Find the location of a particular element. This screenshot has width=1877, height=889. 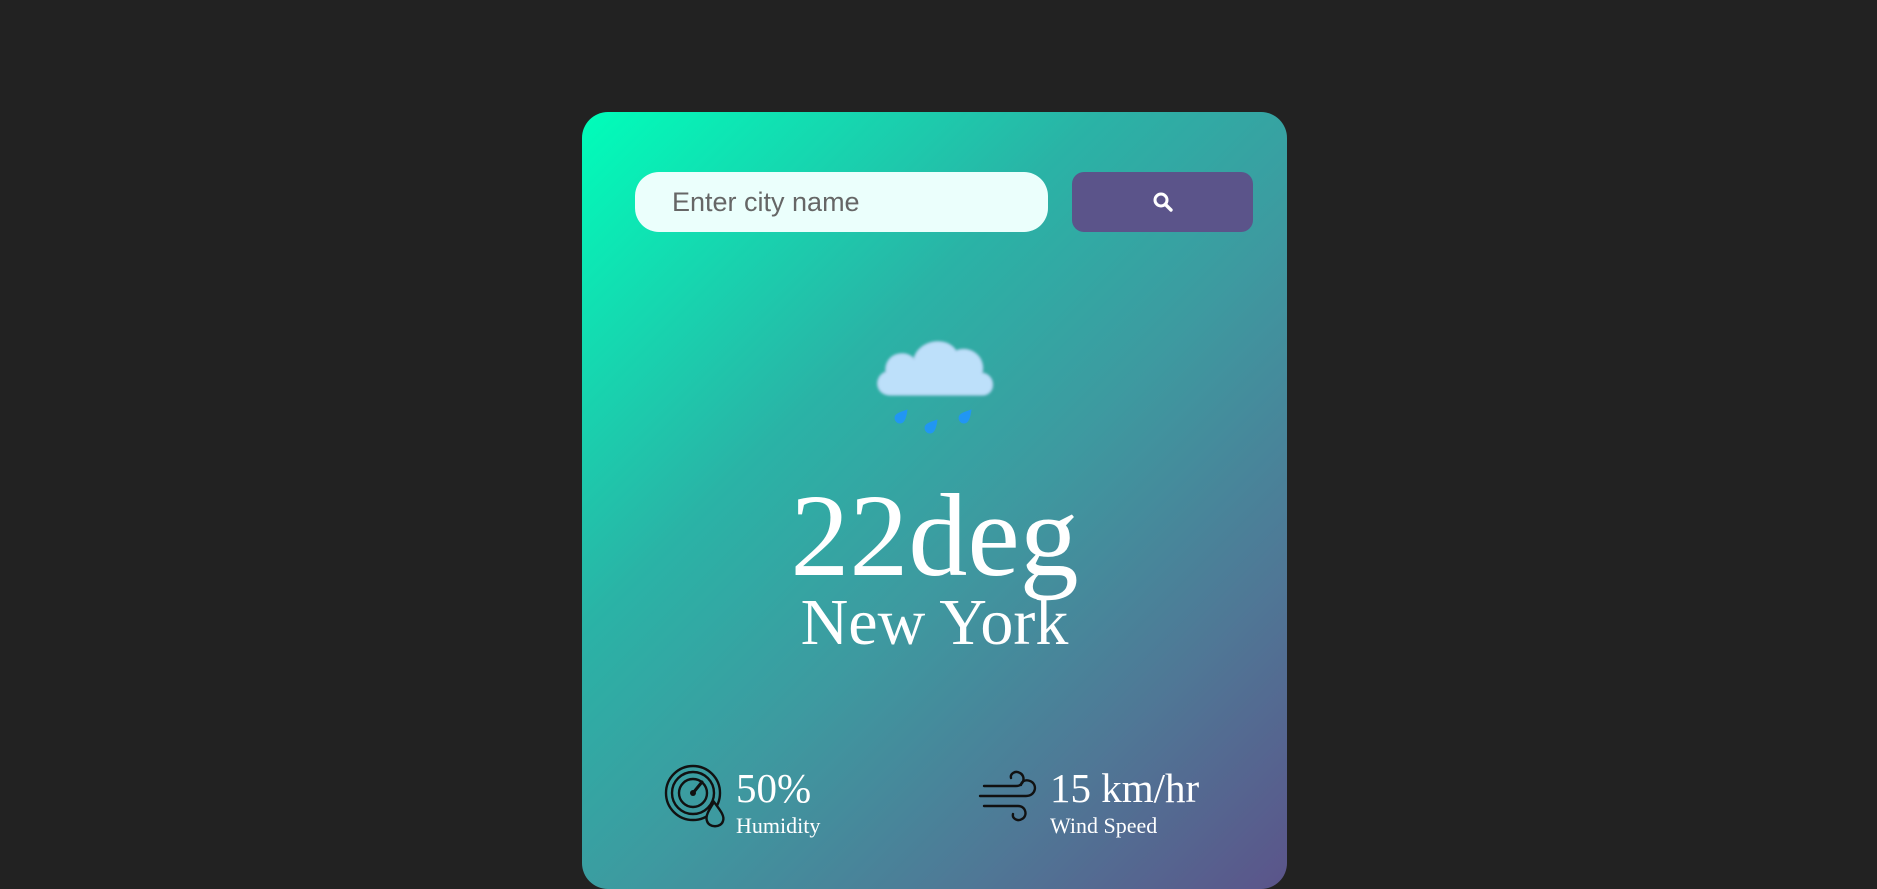

wind-detail: 15 km/hr Wind Speed is located at coordinates (1088, 794).